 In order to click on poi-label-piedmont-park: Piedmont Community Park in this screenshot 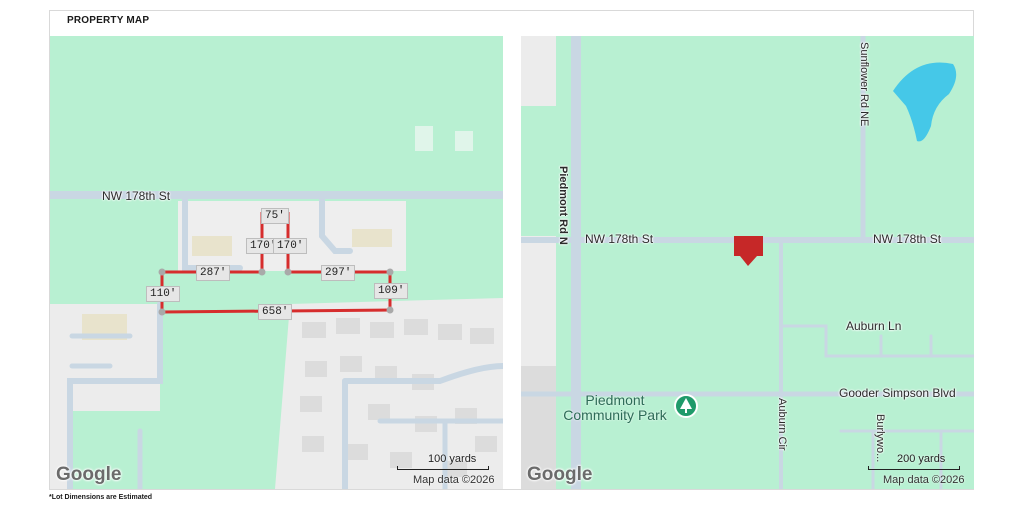, I will do `click(615, 408)`.